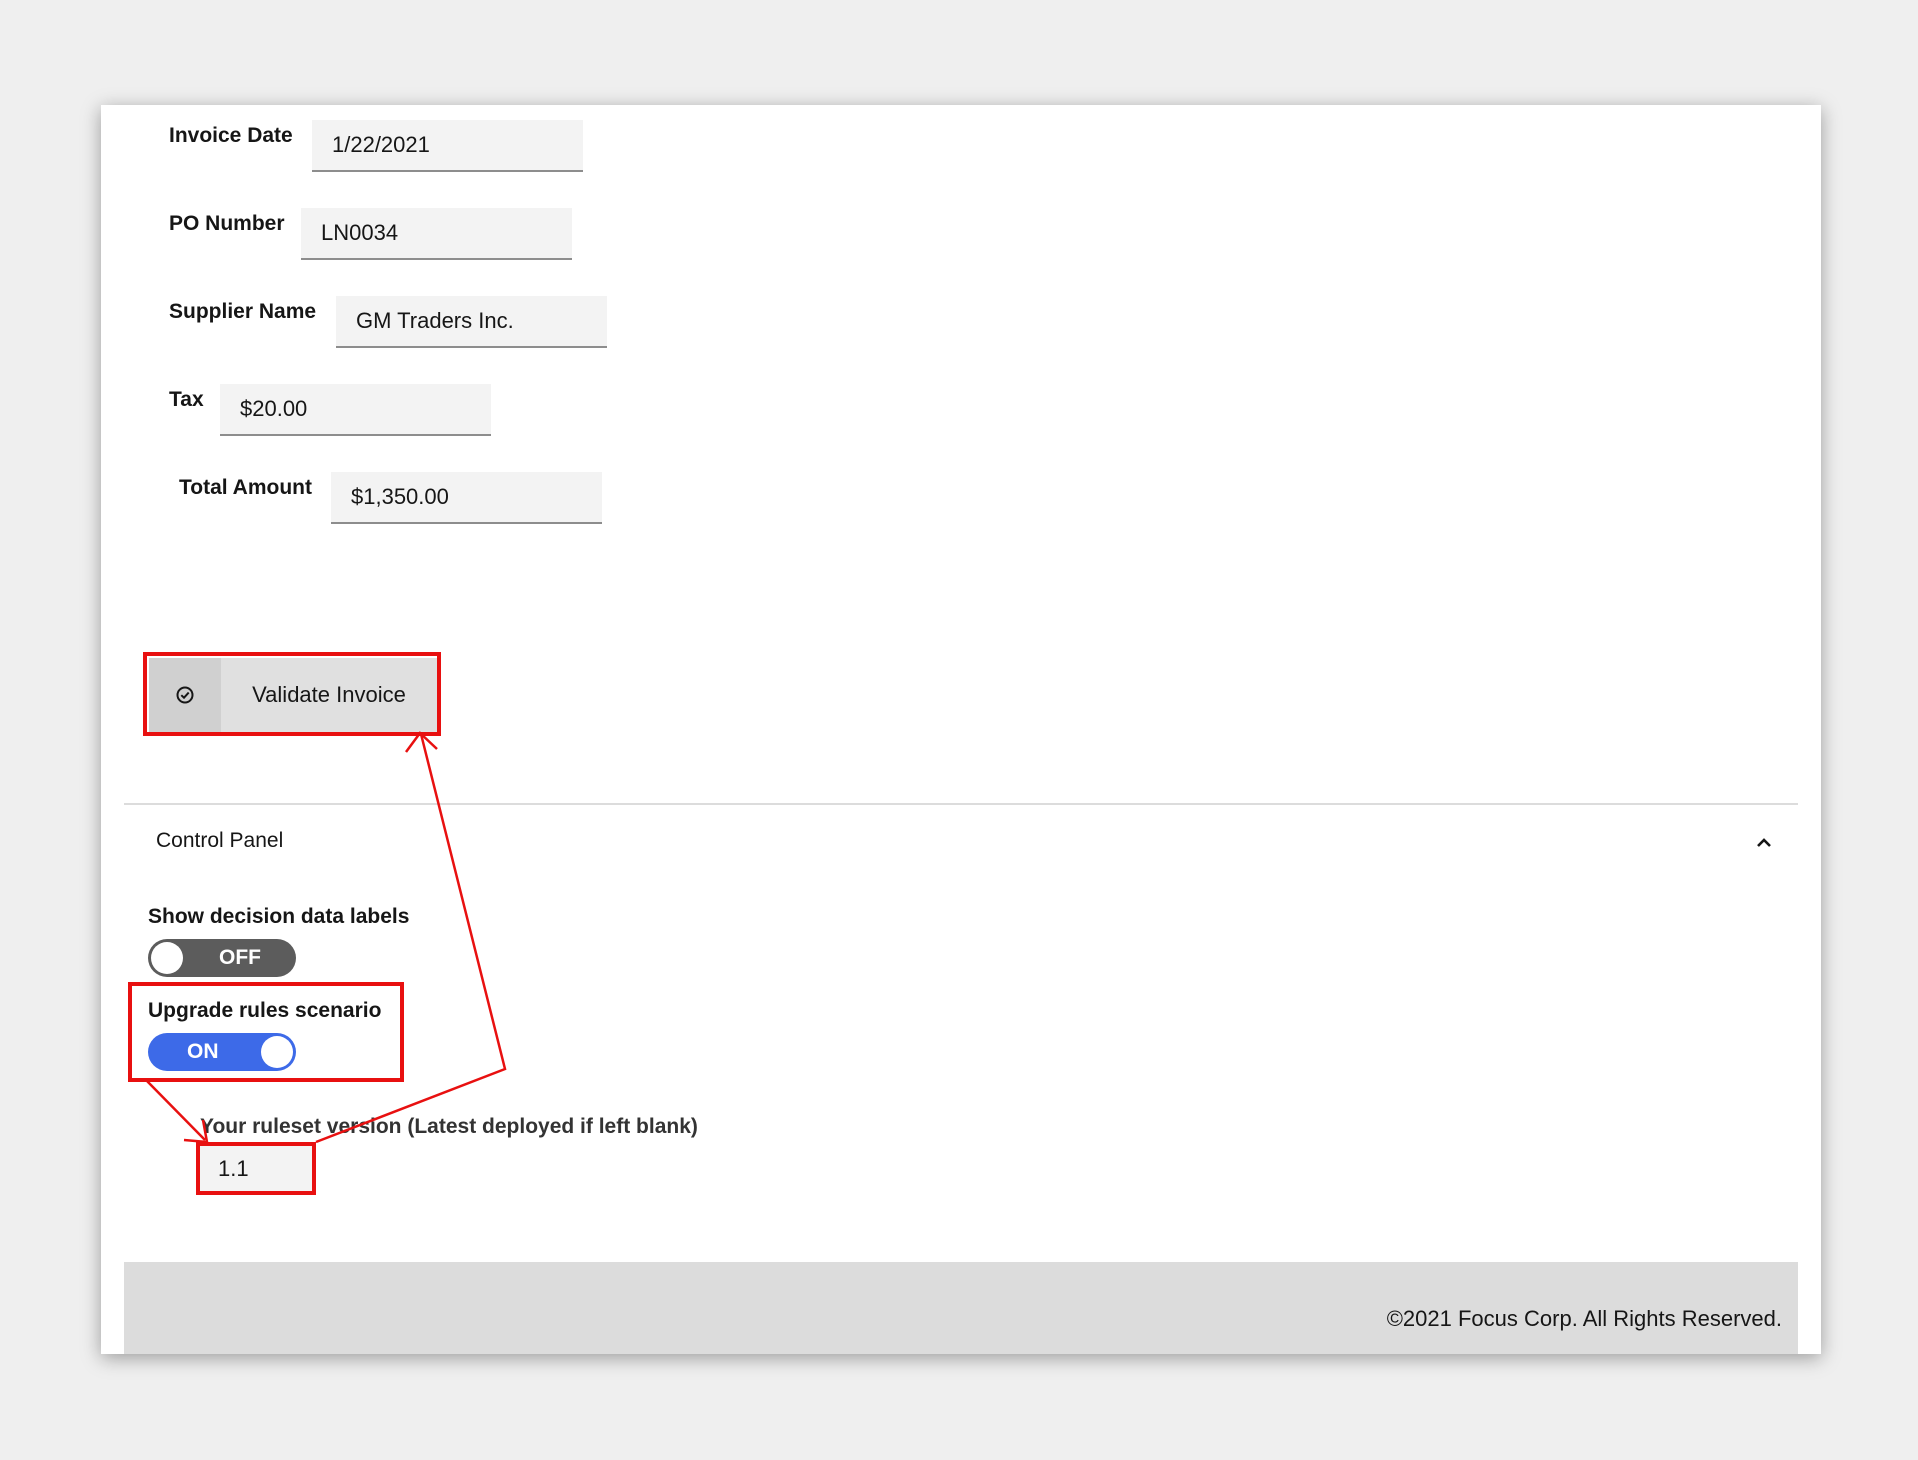 This screenshot has width=1918, height=1460. Describe the element at coordinates (1764, 843) in the screenshot. I see `chevron-up-icon` at that location.